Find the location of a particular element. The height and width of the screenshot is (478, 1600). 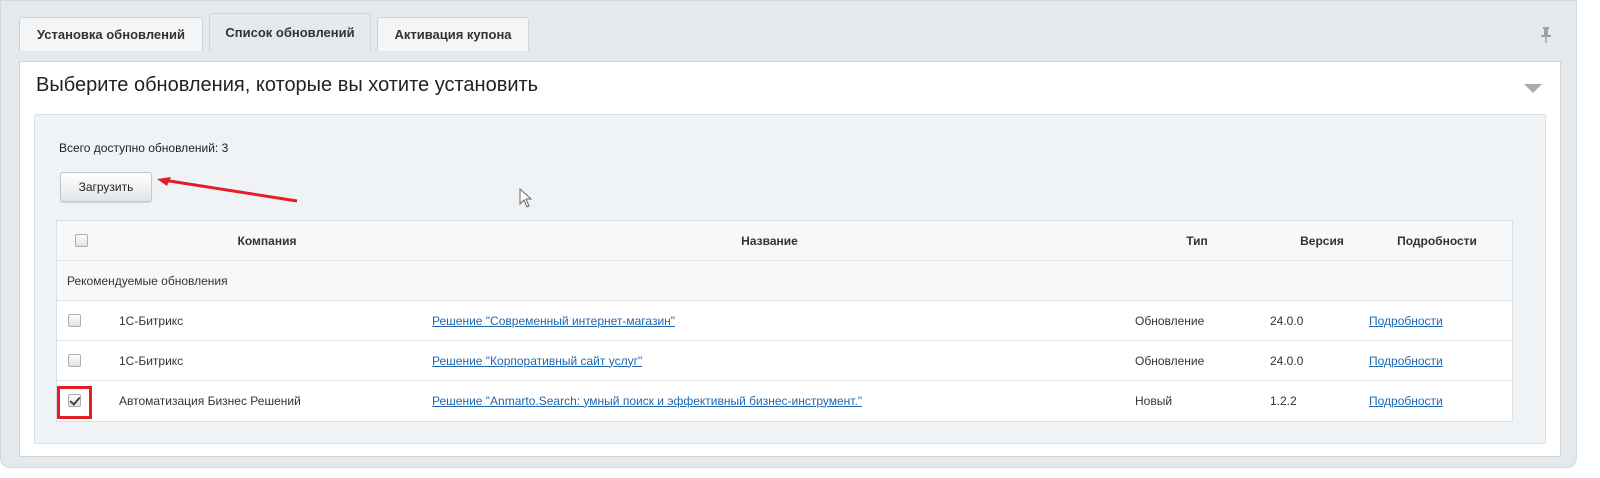

header-name: Название is located at coordinates (769, 240).